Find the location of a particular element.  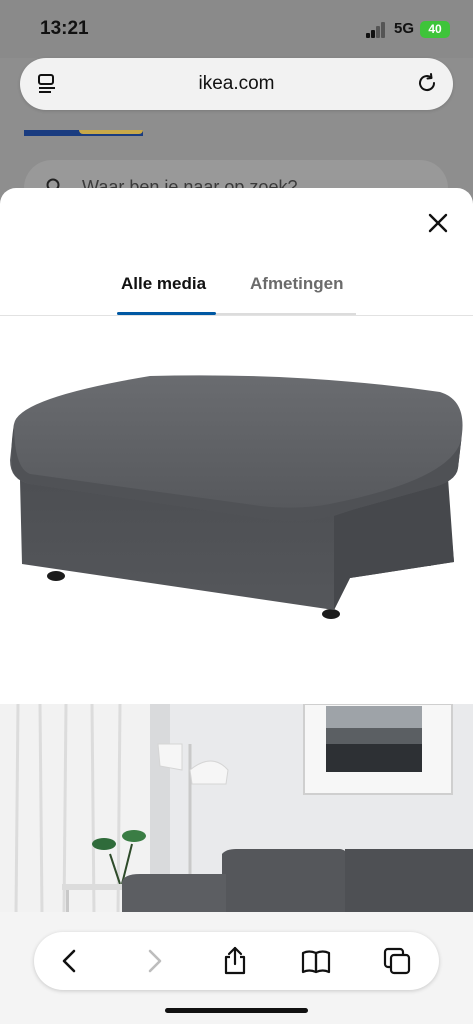

media-tabs: Alle media Afmetingen is located at coordinates (236, 282).